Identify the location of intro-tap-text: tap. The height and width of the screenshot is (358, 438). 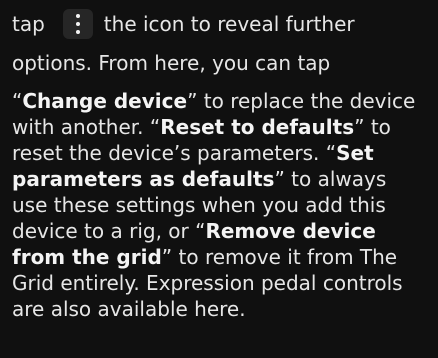
(28, 24).